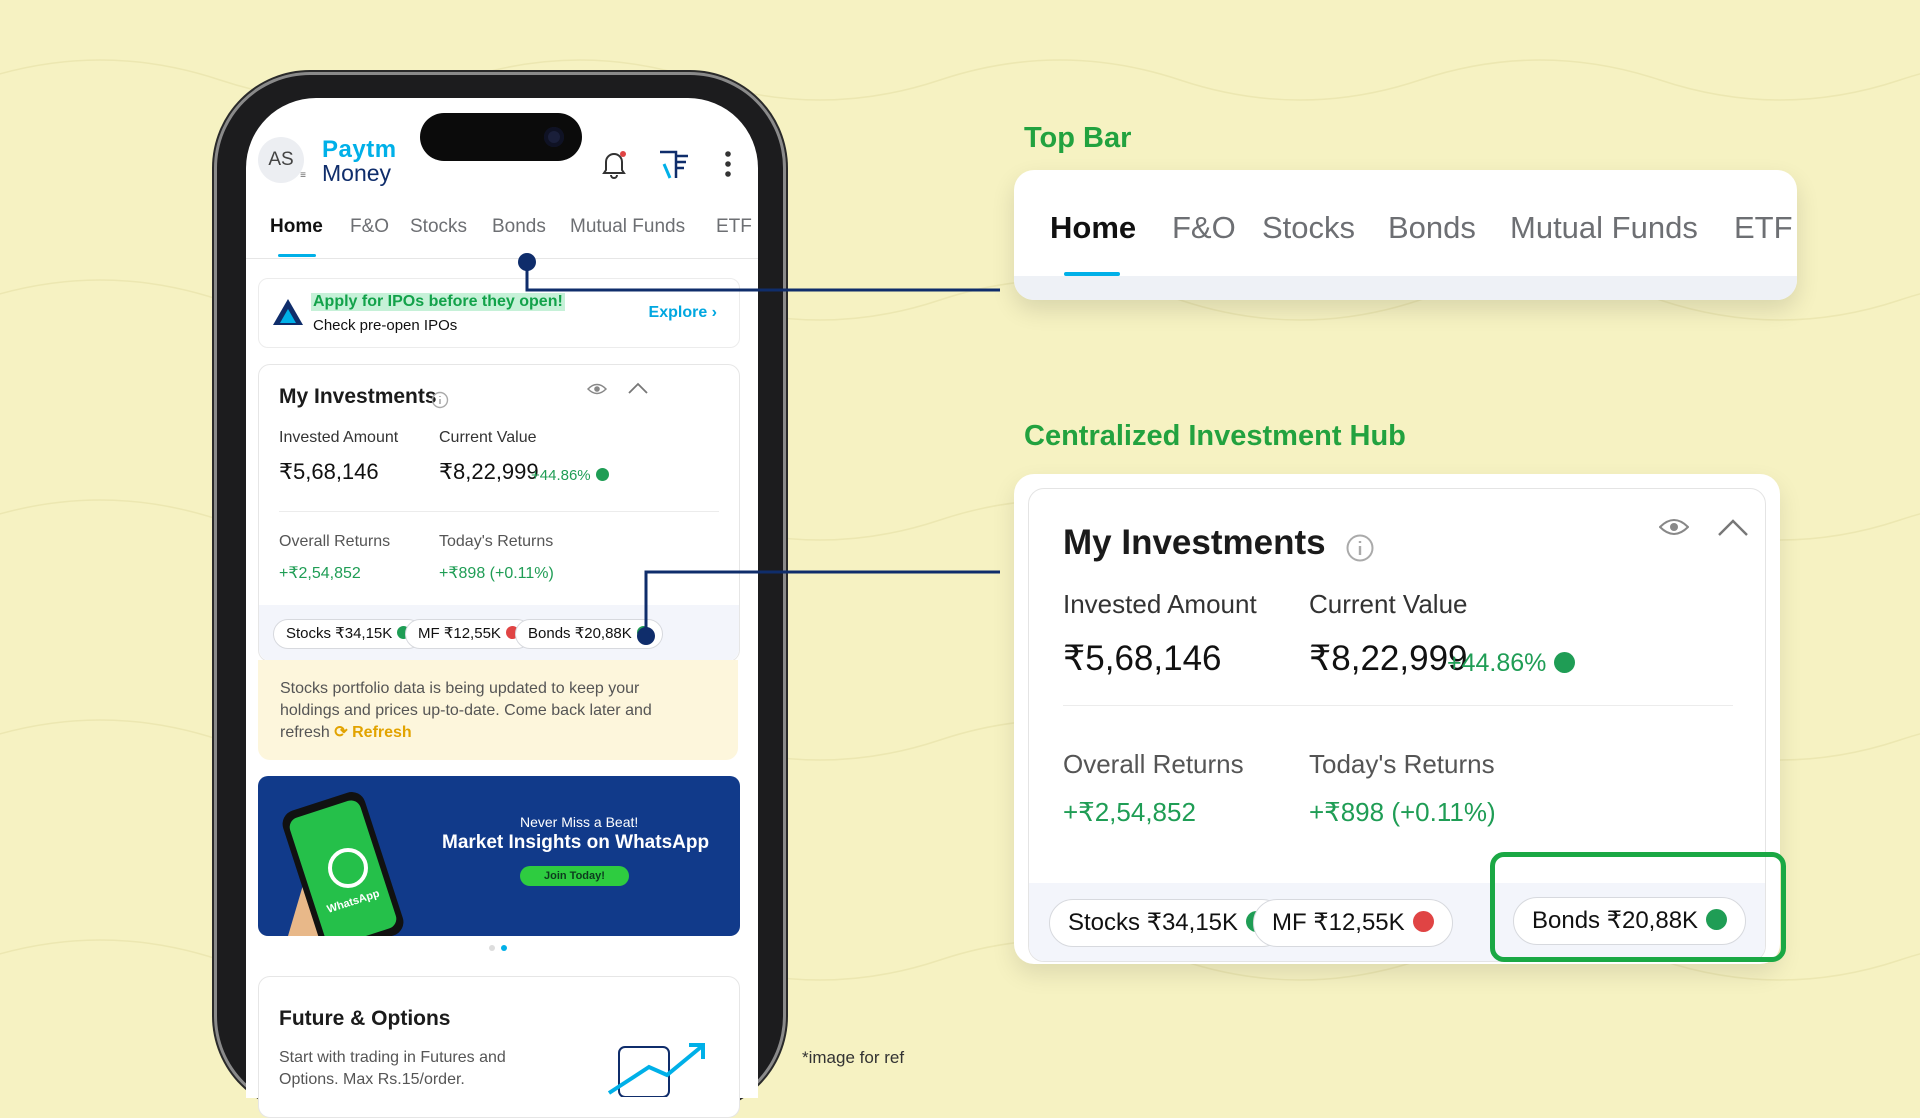 The width and height of the screenshot is (1920, 1118). I want to click on avatar-initials: AS, so click(281, 159).